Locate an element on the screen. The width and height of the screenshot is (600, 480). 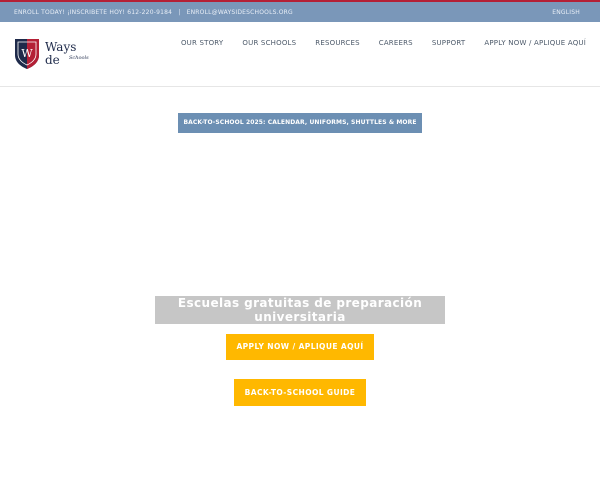
site-logo: W Ways de Schools is located at coordinates (54, 55).